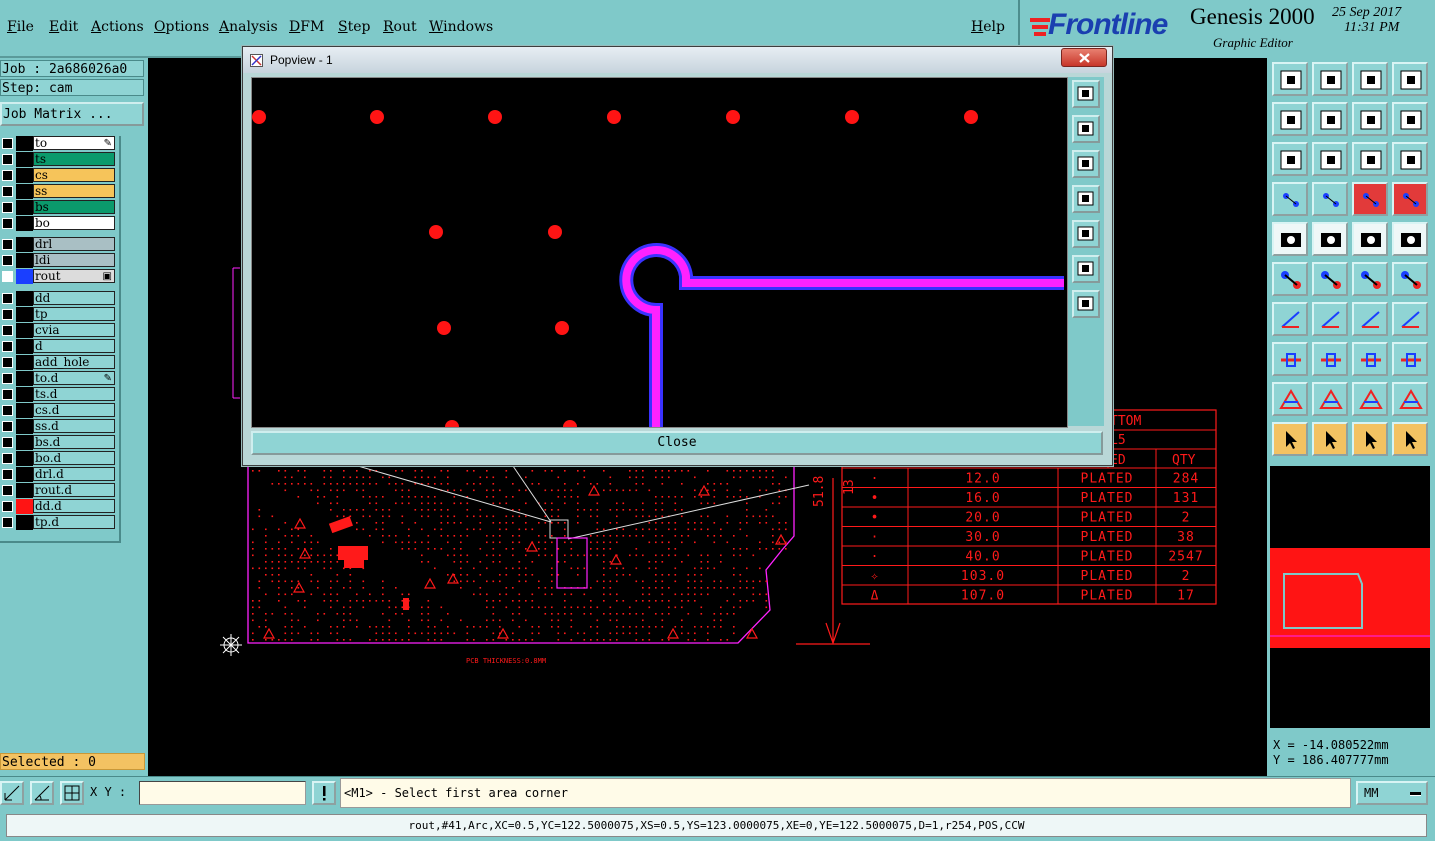 The image size is (1435, 841). I want to click on layer-row-bo-d: bo.d, so click(58, 458).